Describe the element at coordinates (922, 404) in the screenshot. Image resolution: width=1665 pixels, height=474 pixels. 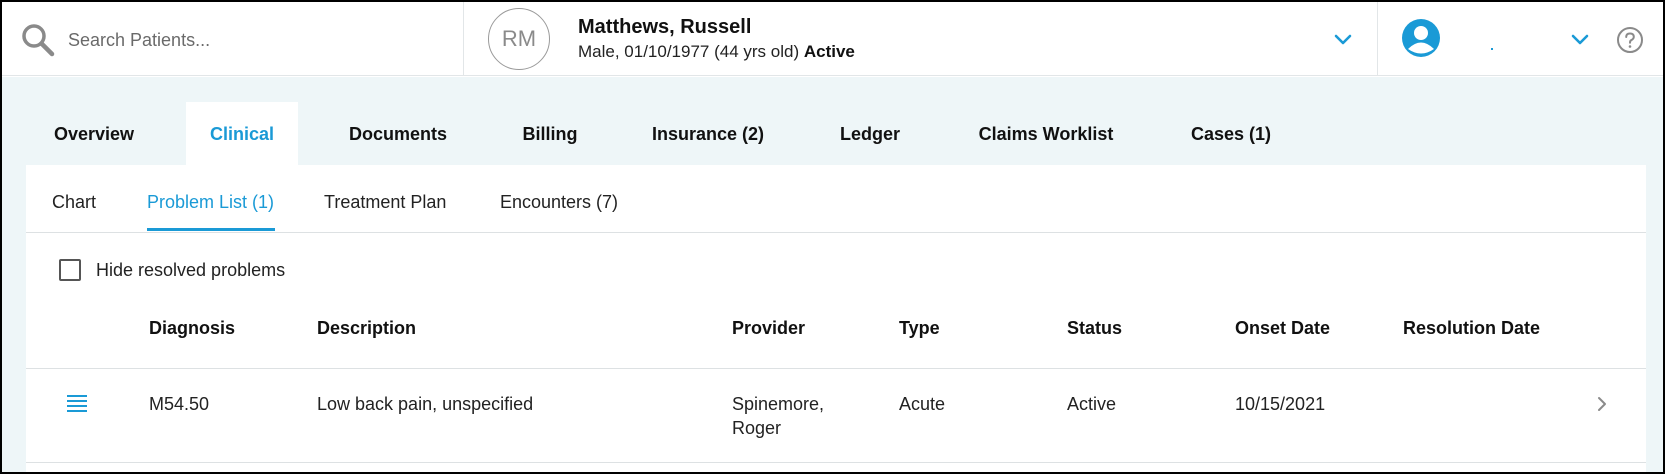
I see `cell-type: Acute` at that location.